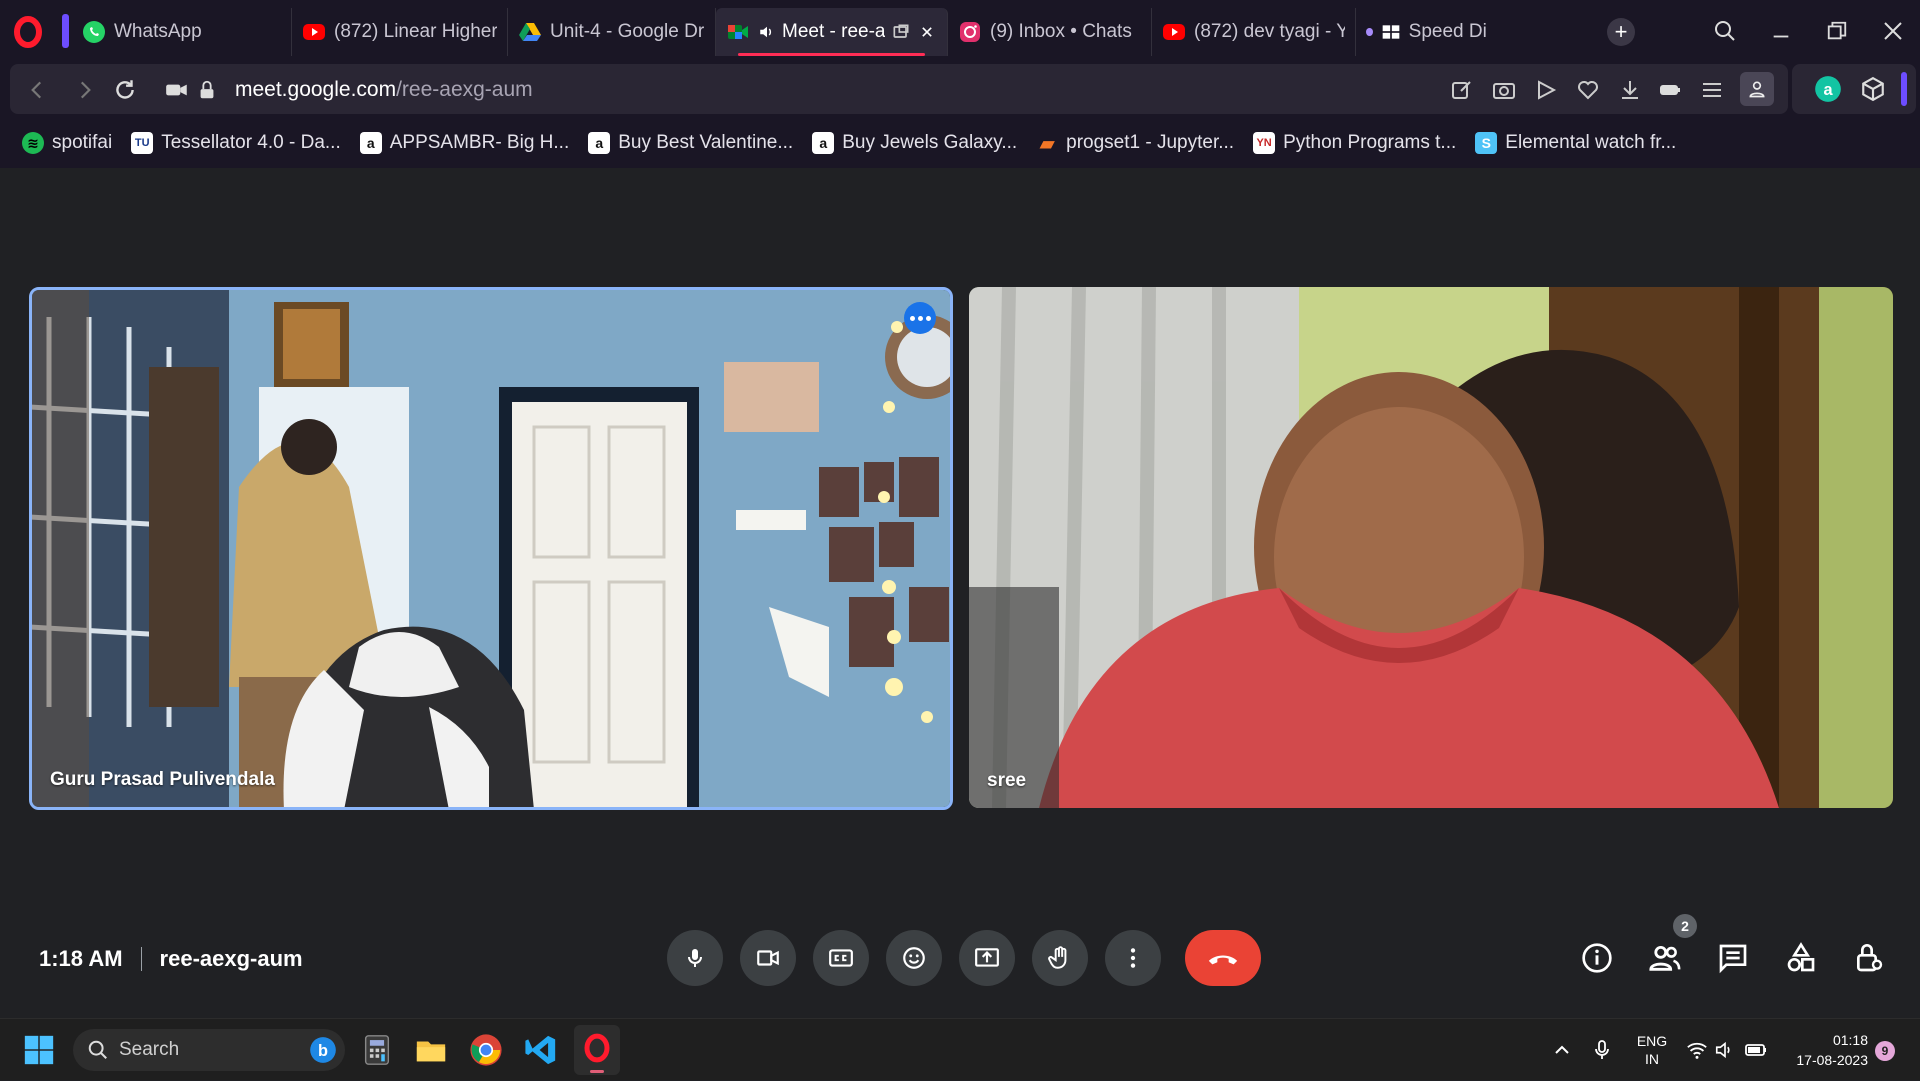  What do you see at coordinates (141, 959) in the screenshot?
I see `divider` at bounding box center [141, 959].